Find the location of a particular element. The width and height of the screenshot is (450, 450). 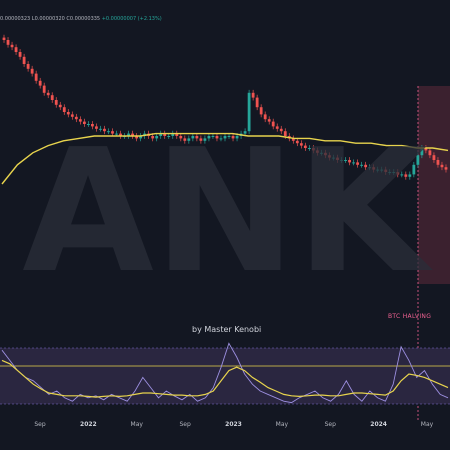

price-change: +0.00000007 (+2.13%) is located at coordinates (131, 19).